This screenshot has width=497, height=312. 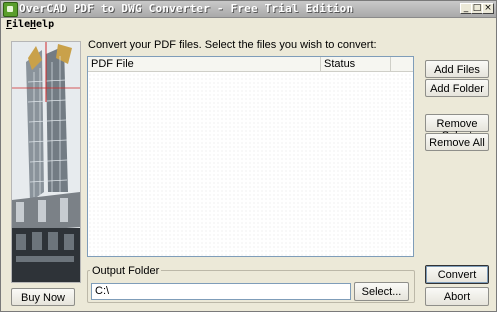 What do you see at coordinates (356, 64) in the screenshot?
I see `column-status: Status` at bounding box center [356, 64].